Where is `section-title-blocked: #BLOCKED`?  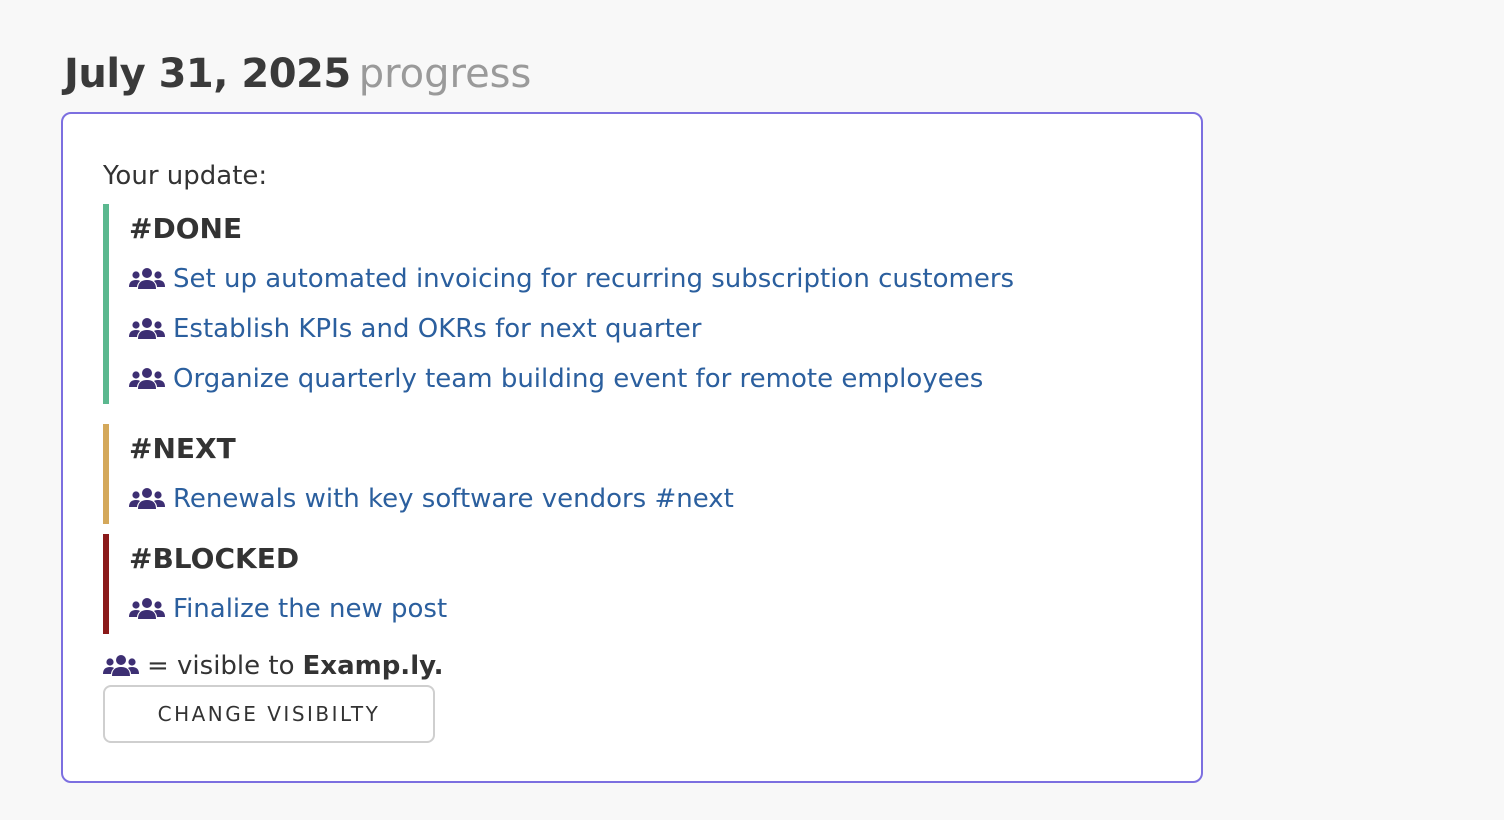 section-title-blocked: #BLOCKED is located at coordinates (214, 558).